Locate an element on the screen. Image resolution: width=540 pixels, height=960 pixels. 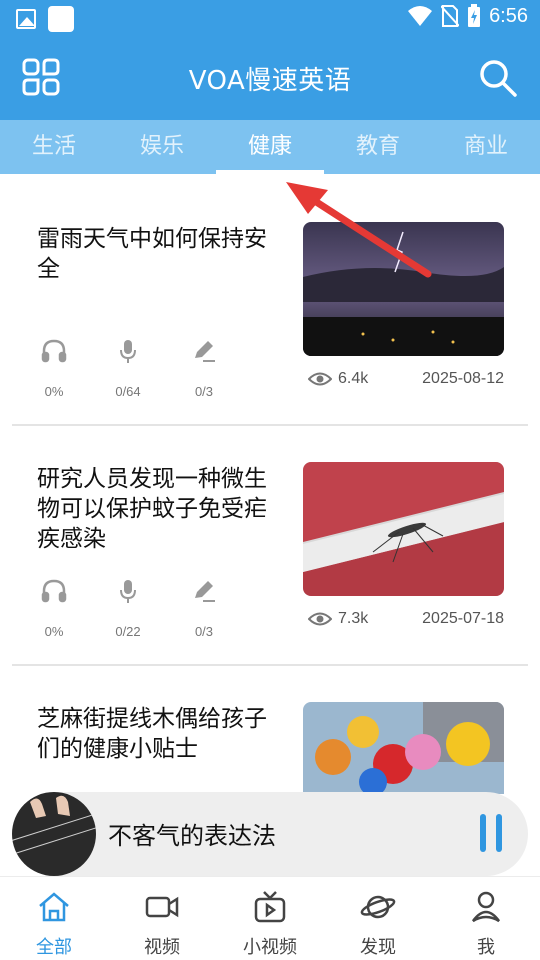
view-count: 7.3k is located at coordinates (353, 618).